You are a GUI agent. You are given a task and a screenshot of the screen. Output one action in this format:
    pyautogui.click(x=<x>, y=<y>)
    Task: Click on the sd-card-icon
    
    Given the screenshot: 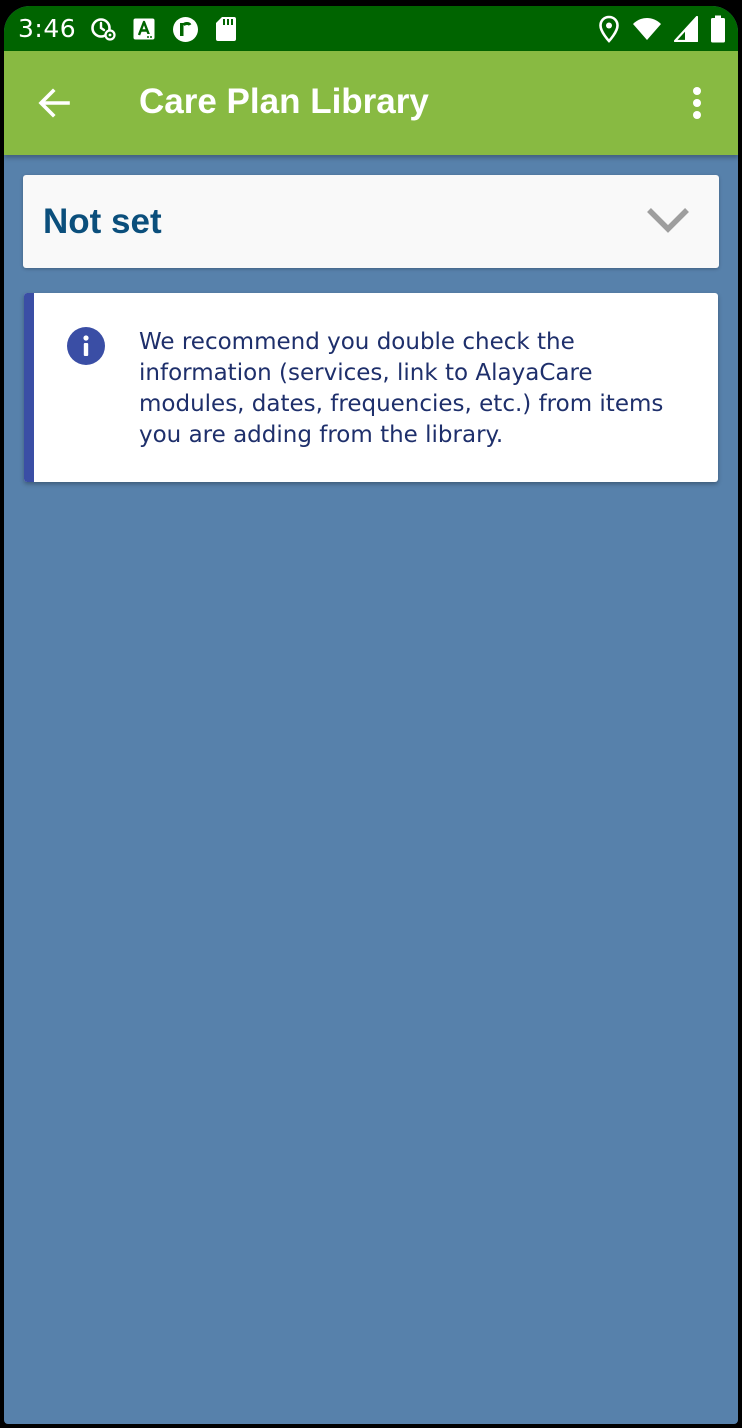 What is the action you would take?
    pyautogui.click(x=226, y=29)
    